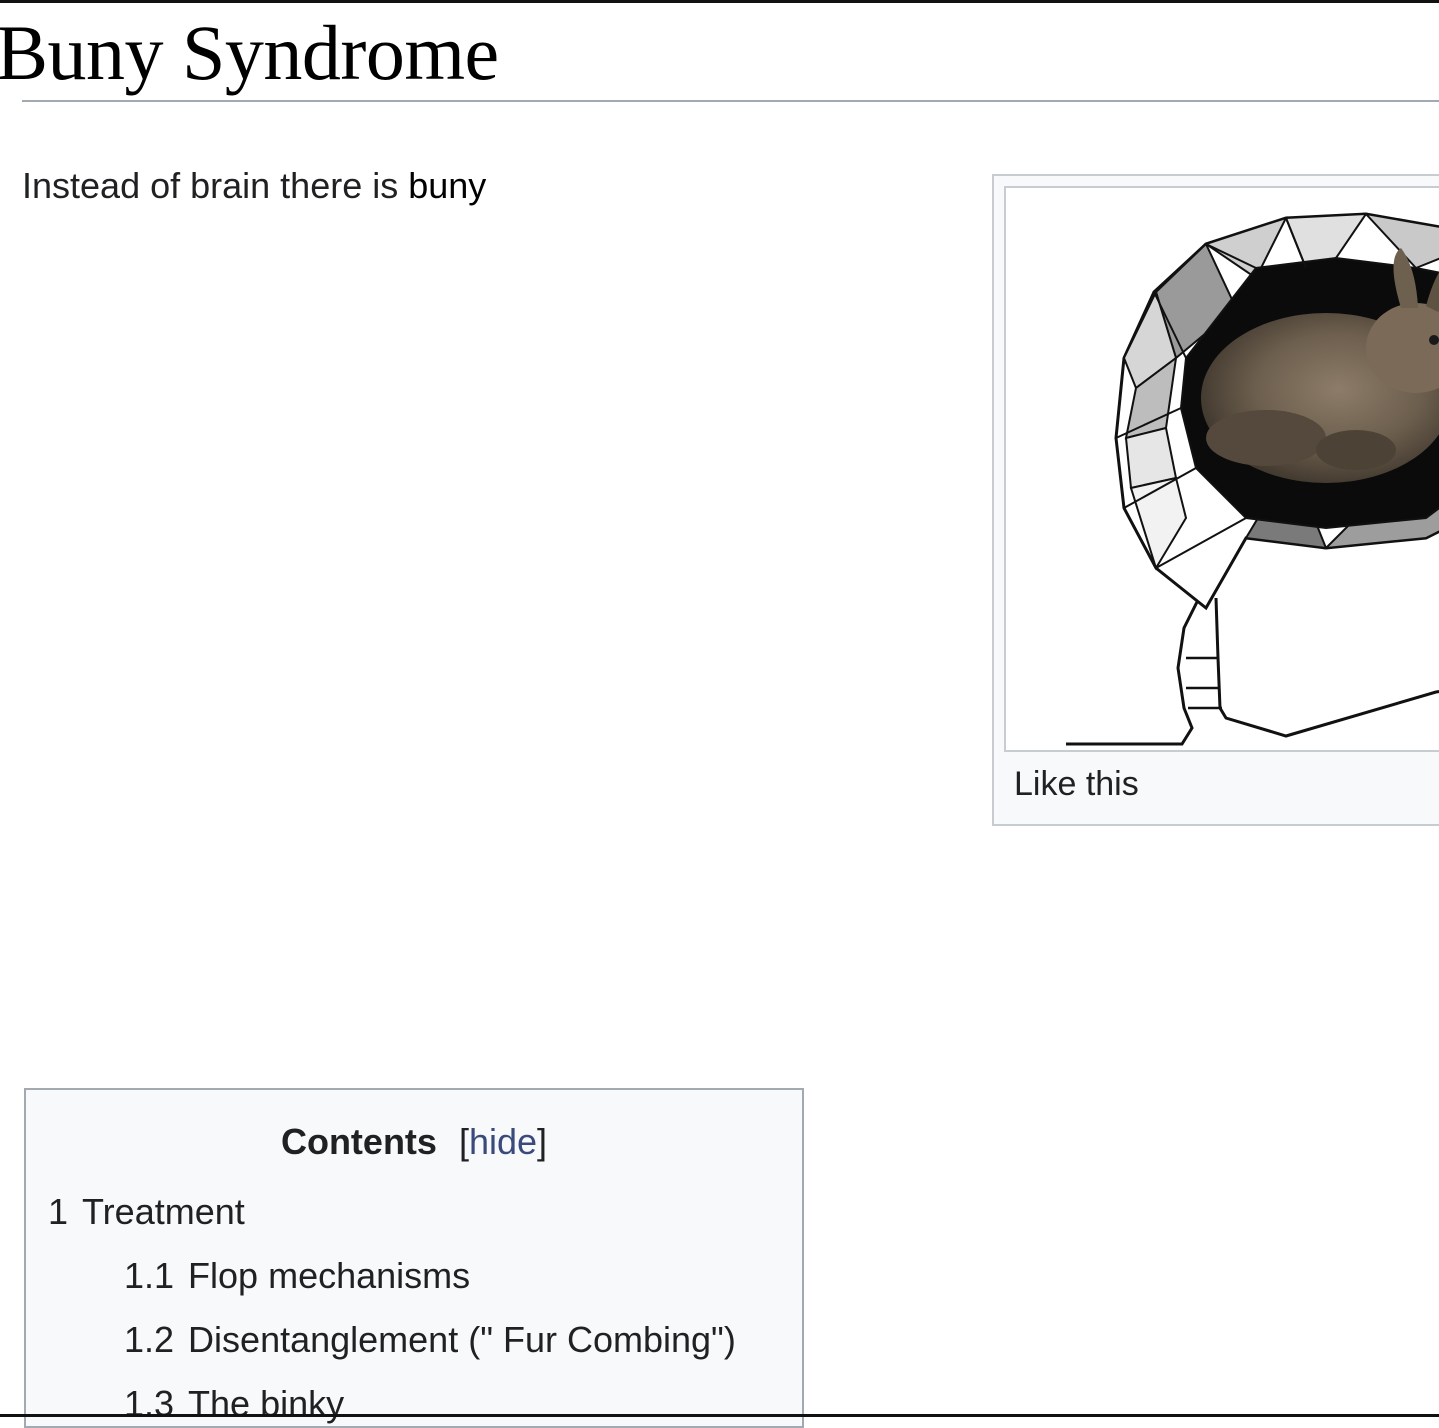 The width and height of the screenshot is (1439, 1428). I want to click on lead-paragraph: Instead of brain there is buny, so click(254, 186).